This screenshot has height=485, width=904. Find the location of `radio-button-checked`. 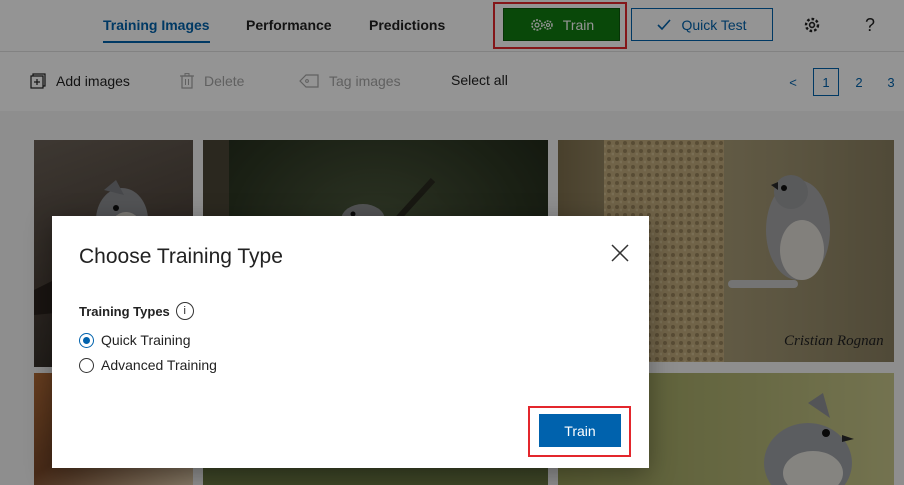

radio-button-checked is located at coordinates (86, 340).